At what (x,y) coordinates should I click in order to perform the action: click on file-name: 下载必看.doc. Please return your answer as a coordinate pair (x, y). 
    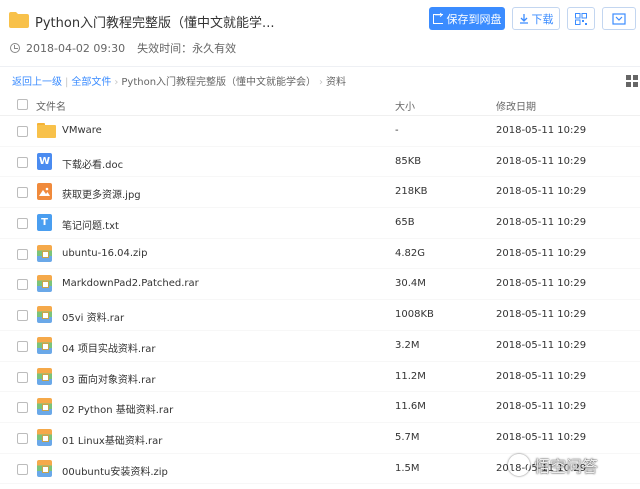
    Looking at the image, I should click on (92, 163).